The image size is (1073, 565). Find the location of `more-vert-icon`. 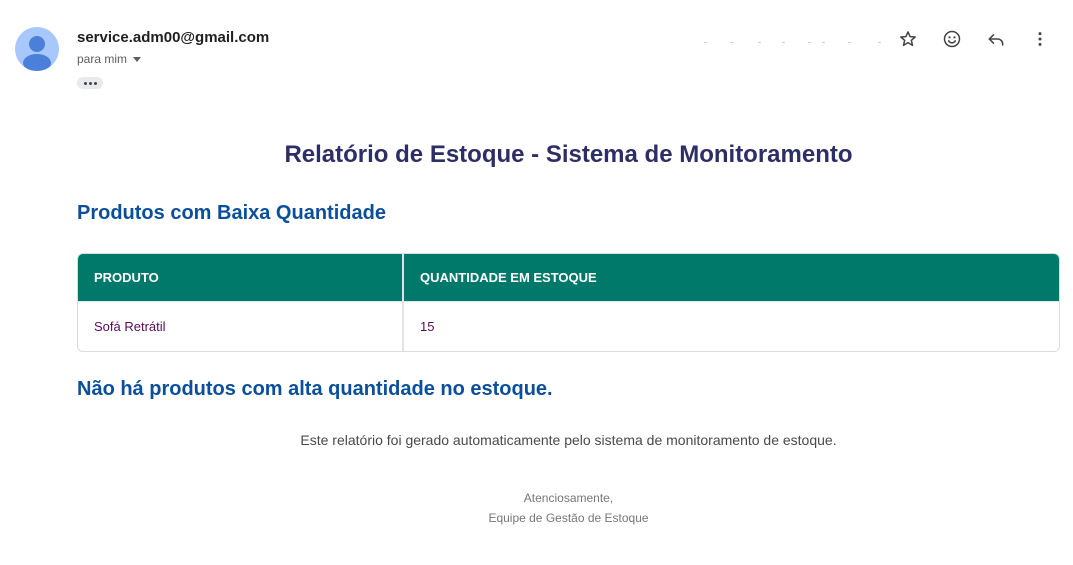

more-vert-icon is located at coordinates (1040, 39).